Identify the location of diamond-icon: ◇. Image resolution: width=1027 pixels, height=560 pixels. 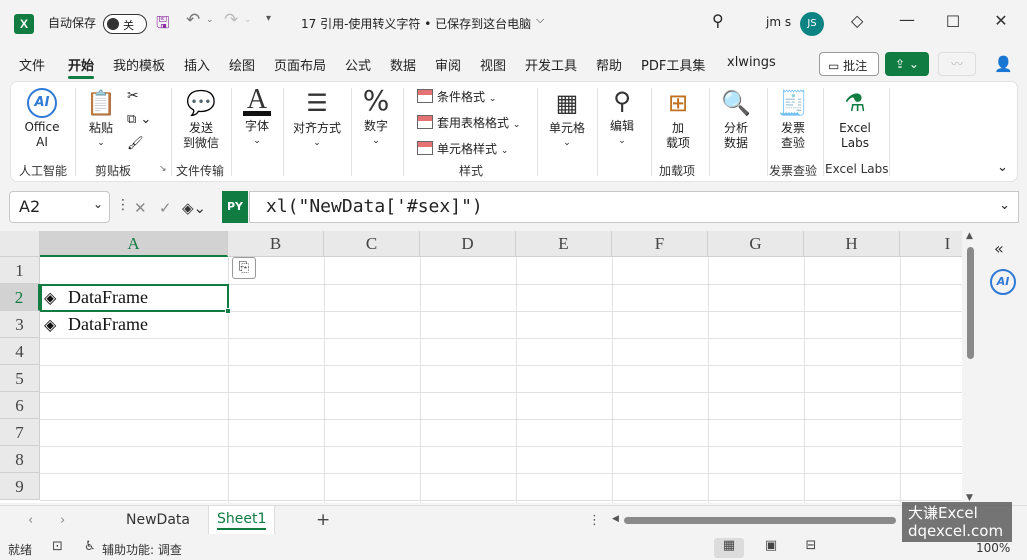
(857, 20).